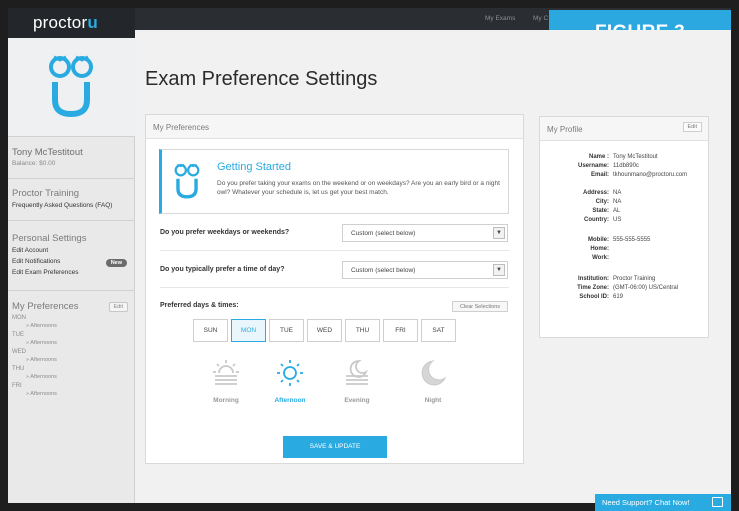 The width and height of the screenshot is (739, 511). I want to click on owl-logo-icon, so click(71, 86).